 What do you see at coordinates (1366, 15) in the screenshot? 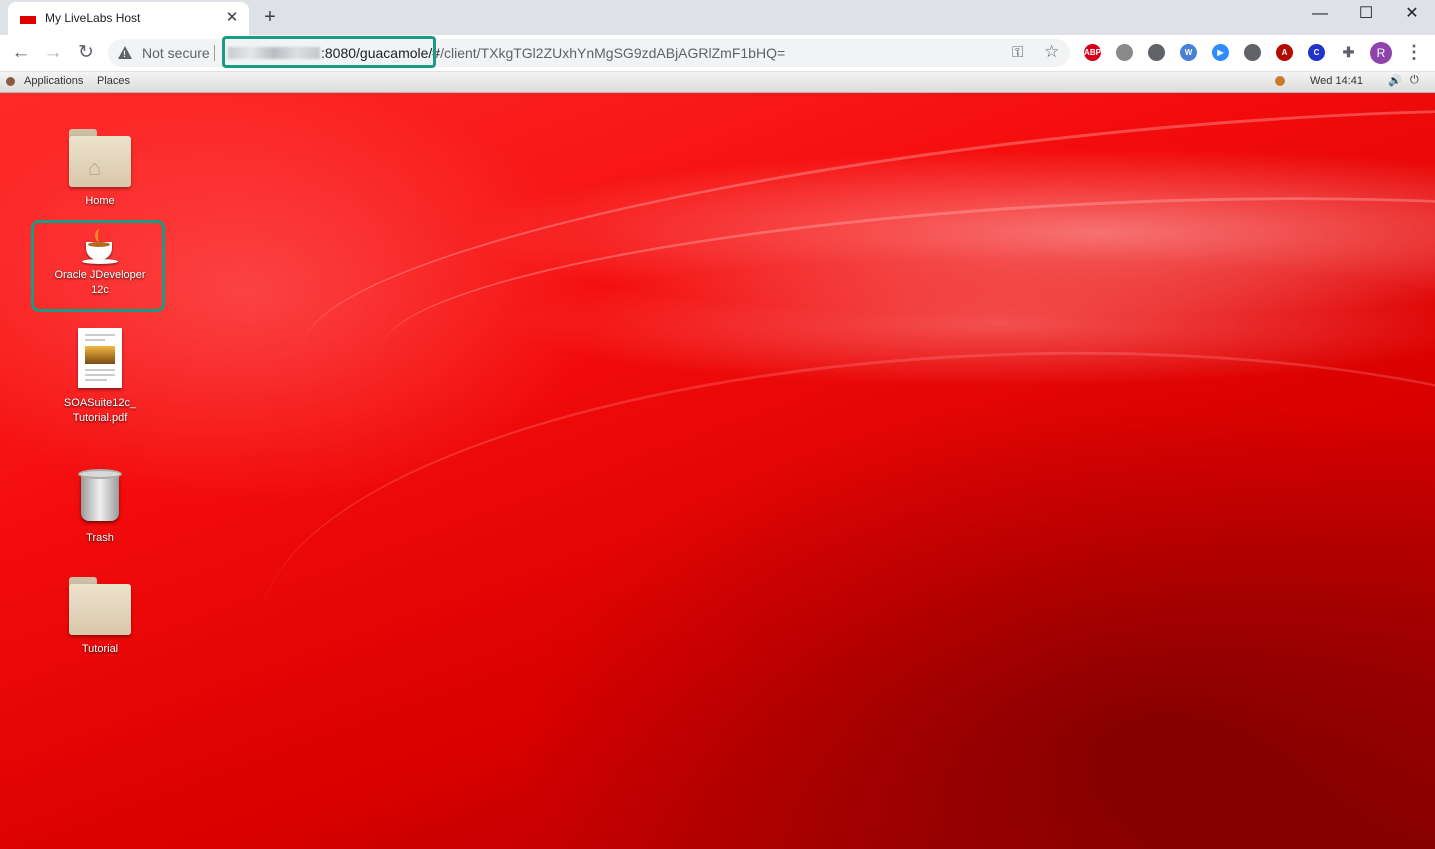
I see `maximize-button: ☐` at bounding box center [1366, 15].